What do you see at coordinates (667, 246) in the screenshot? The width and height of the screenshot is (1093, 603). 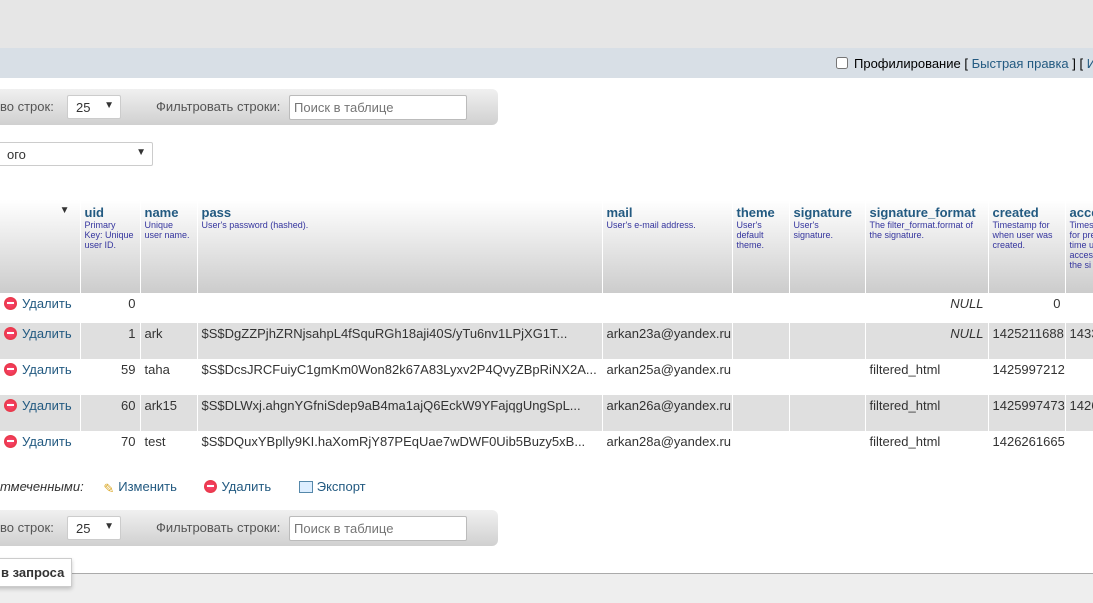 I see `column-header-mail: mail User's e-mail address.` at bounding box center [667, 246].